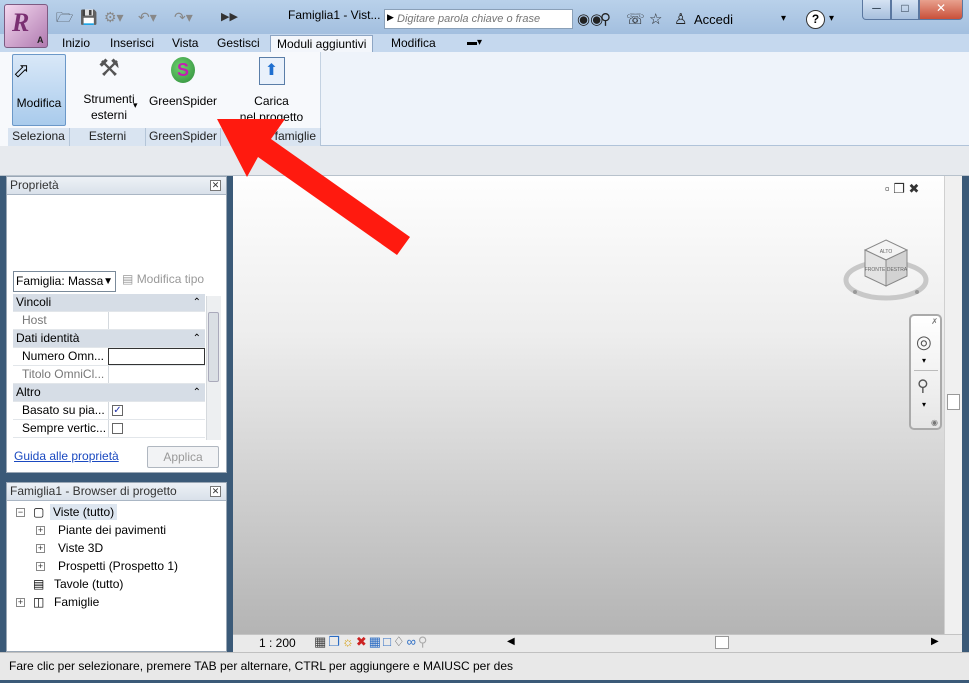 The height and width of the screenshot is (683, 969). What do you see at coordinates (925, 372) in the screenshot?
I see `navigation-bar: ✗ ◎ ▾ ⚲ ▾ ◉` at bounding box center [925, 372].